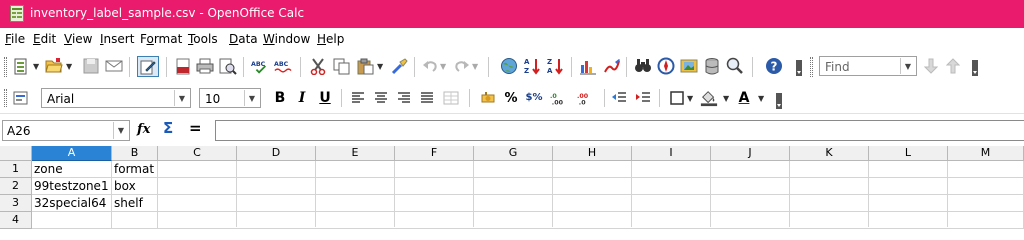 The width and height of the screenshot is (1024, 240). I want to click on menu-edit: Edit, so click(44, 39).